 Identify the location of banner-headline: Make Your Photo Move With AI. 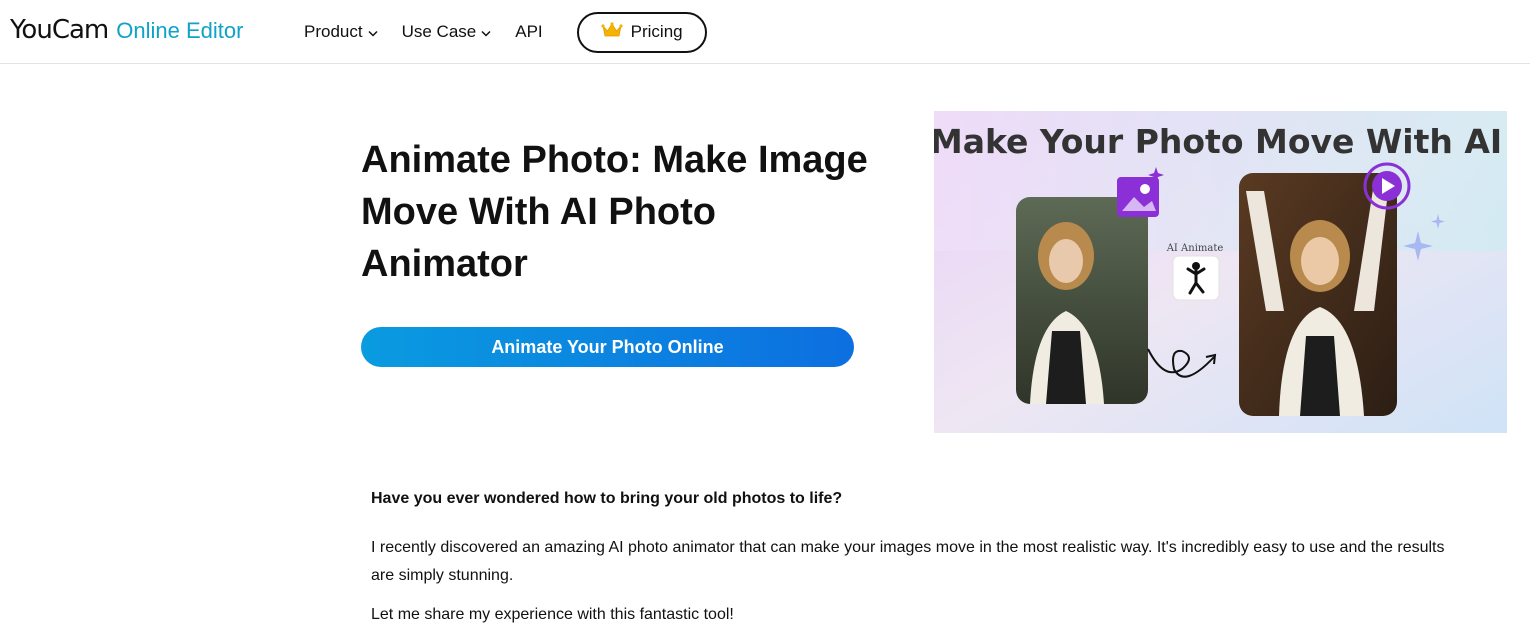
(1218, 141).